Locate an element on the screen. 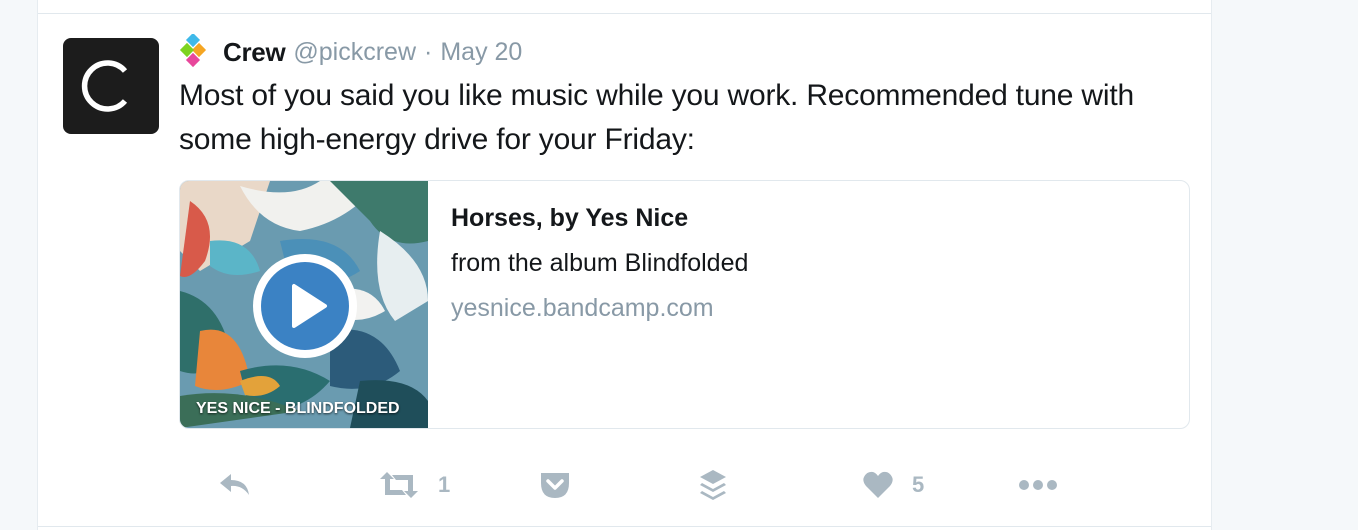 Image resolution: width=1358 pixels, height=530 pixels. tweet-bottom-divider is located at coordinates (624, 526).